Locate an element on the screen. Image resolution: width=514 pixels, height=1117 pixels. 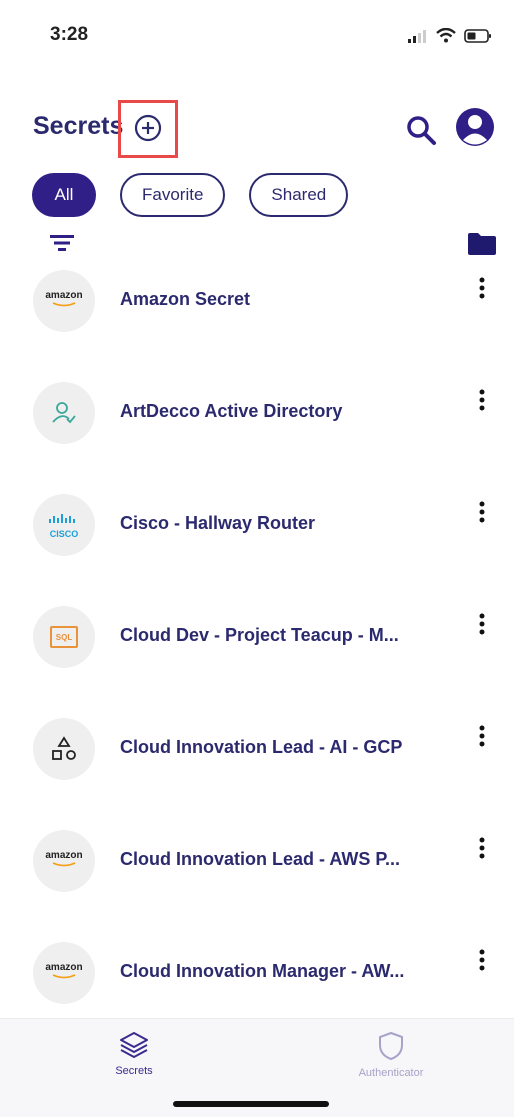
page-title: Secrets is located at coordinates (78, 126).